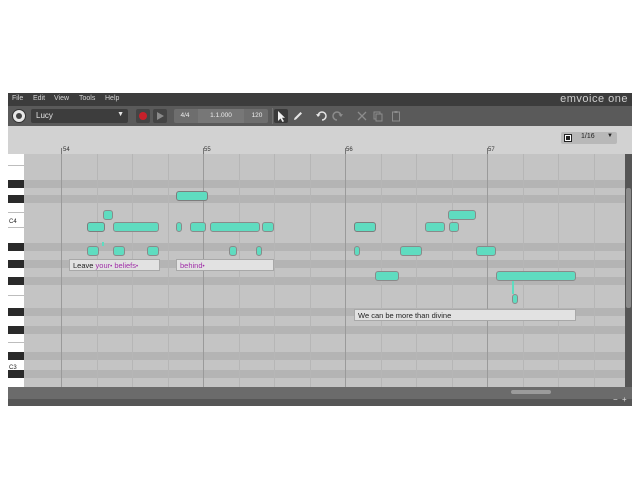 The height and width of the screenshot is (500, 640). Describe the element at coordinates (66, 150) in the screenshot. I see `bar-number-54: 54` at that location.